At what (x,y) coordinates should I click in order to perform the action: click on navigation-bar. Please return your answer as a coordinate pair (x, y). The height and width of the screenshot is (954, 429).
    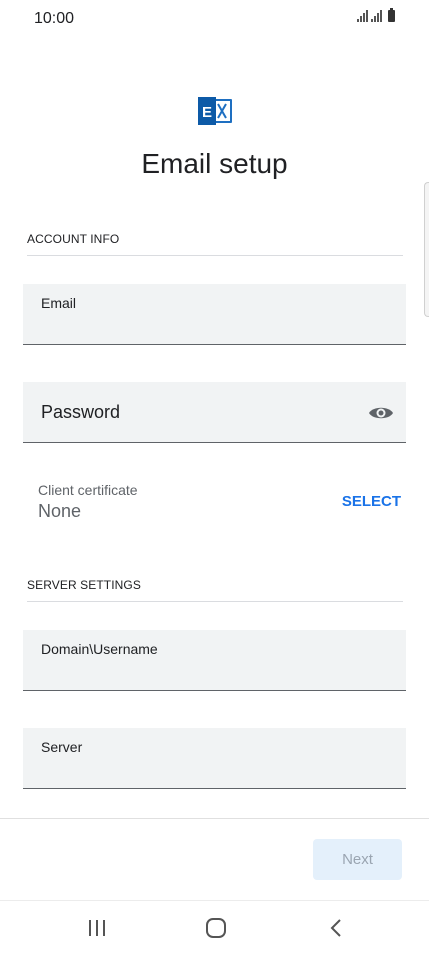
    Looking at the image, I should click on (214, 927).